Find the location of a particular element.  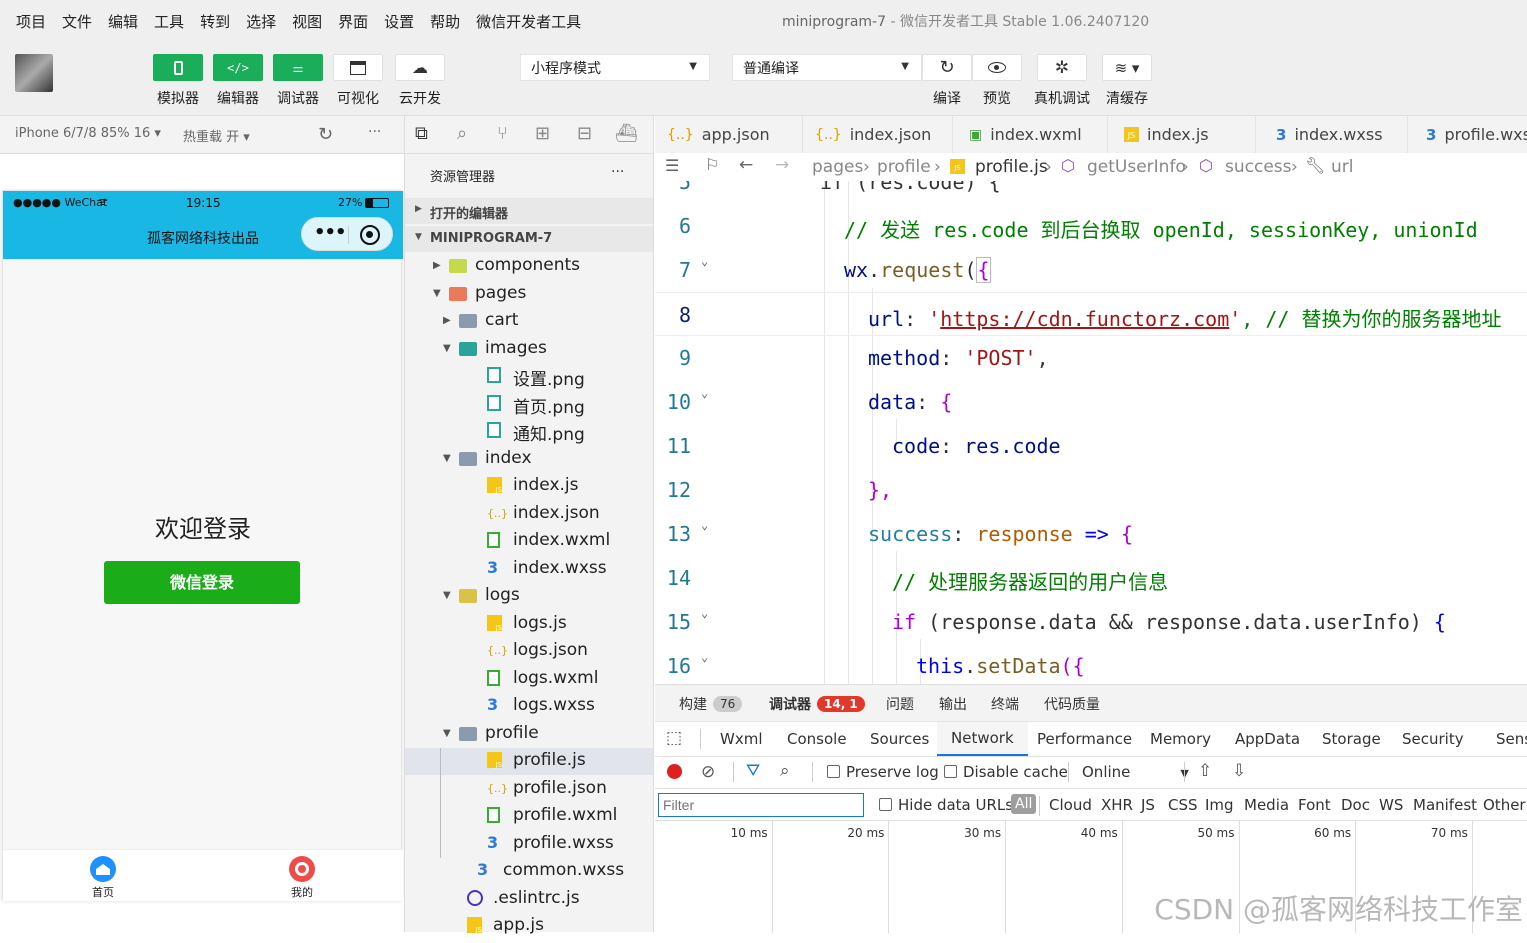

menu-edit: 编辑 is located at coordinates (123, 21).